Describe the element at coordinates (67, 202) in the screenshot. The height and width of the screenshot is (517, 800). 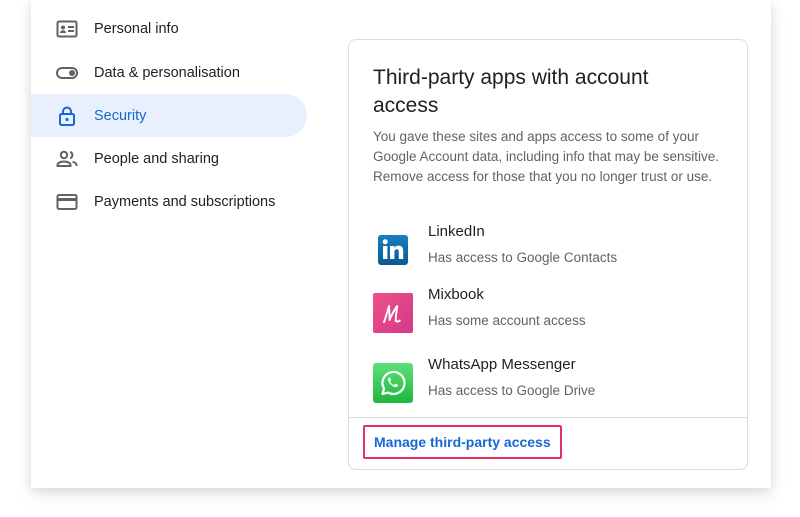
I see `credit-card-icon` at that location.